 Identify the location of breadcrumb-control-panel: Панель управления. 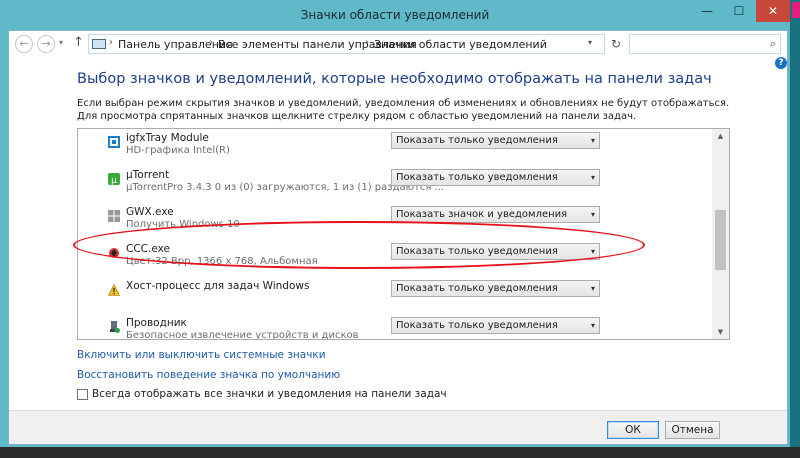
(175, 44).